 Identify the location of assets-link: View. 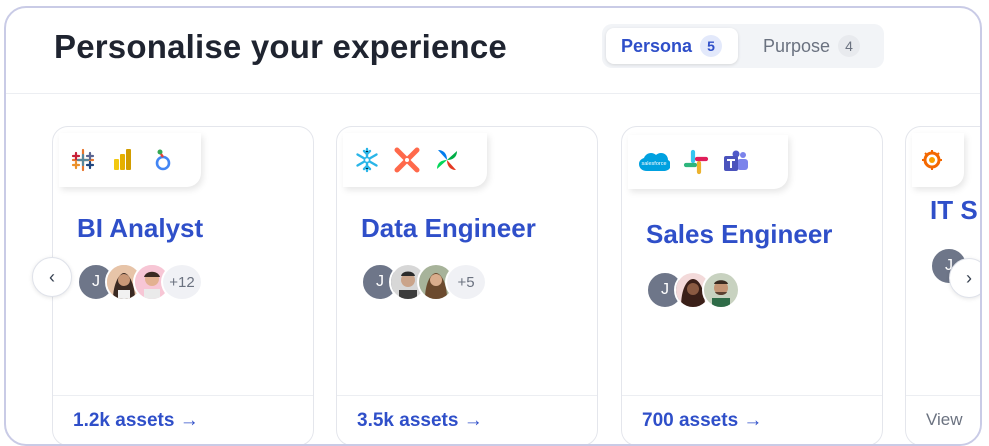
(944, 420).